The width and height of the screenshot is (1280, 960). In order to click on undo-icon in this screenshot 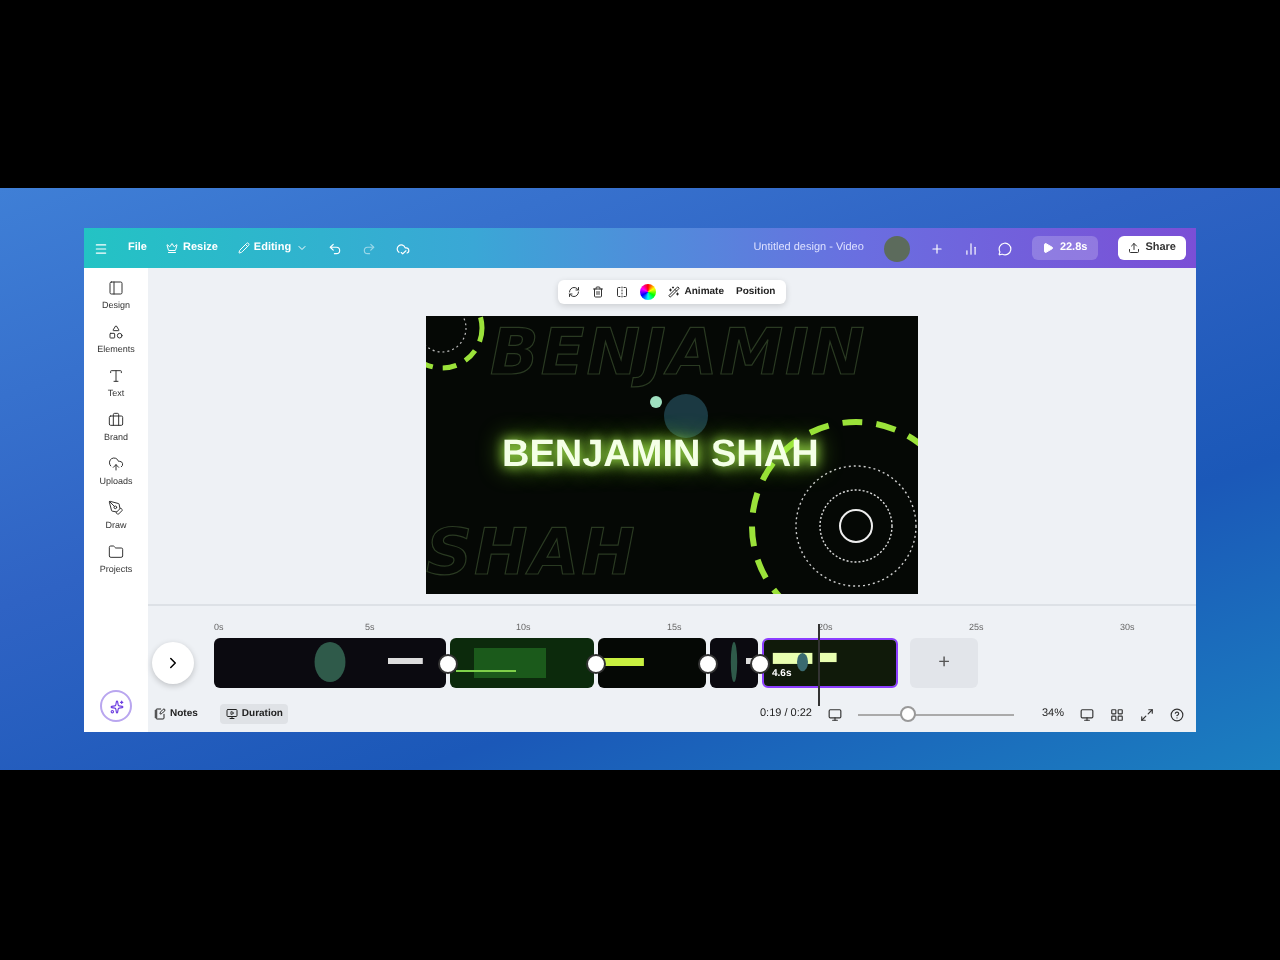, I will do `click(334, 248)`.